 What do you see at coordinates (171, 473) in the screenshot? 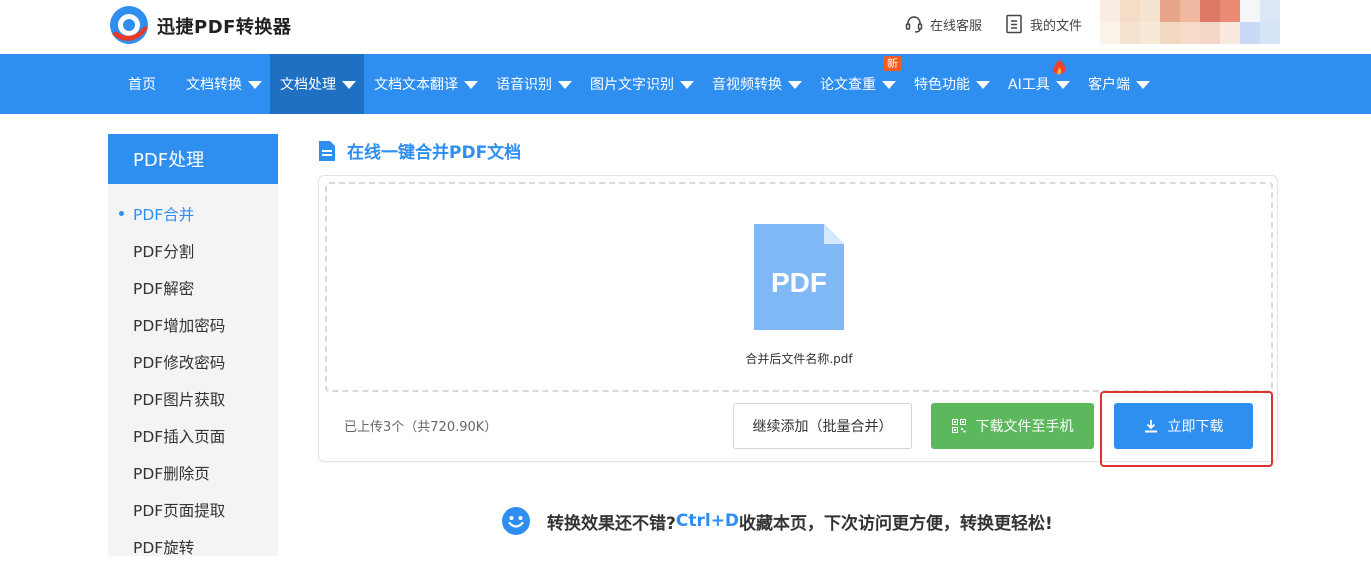
I see `sidebar-item-label: PDF删除页` at bounding box center [171, 473].